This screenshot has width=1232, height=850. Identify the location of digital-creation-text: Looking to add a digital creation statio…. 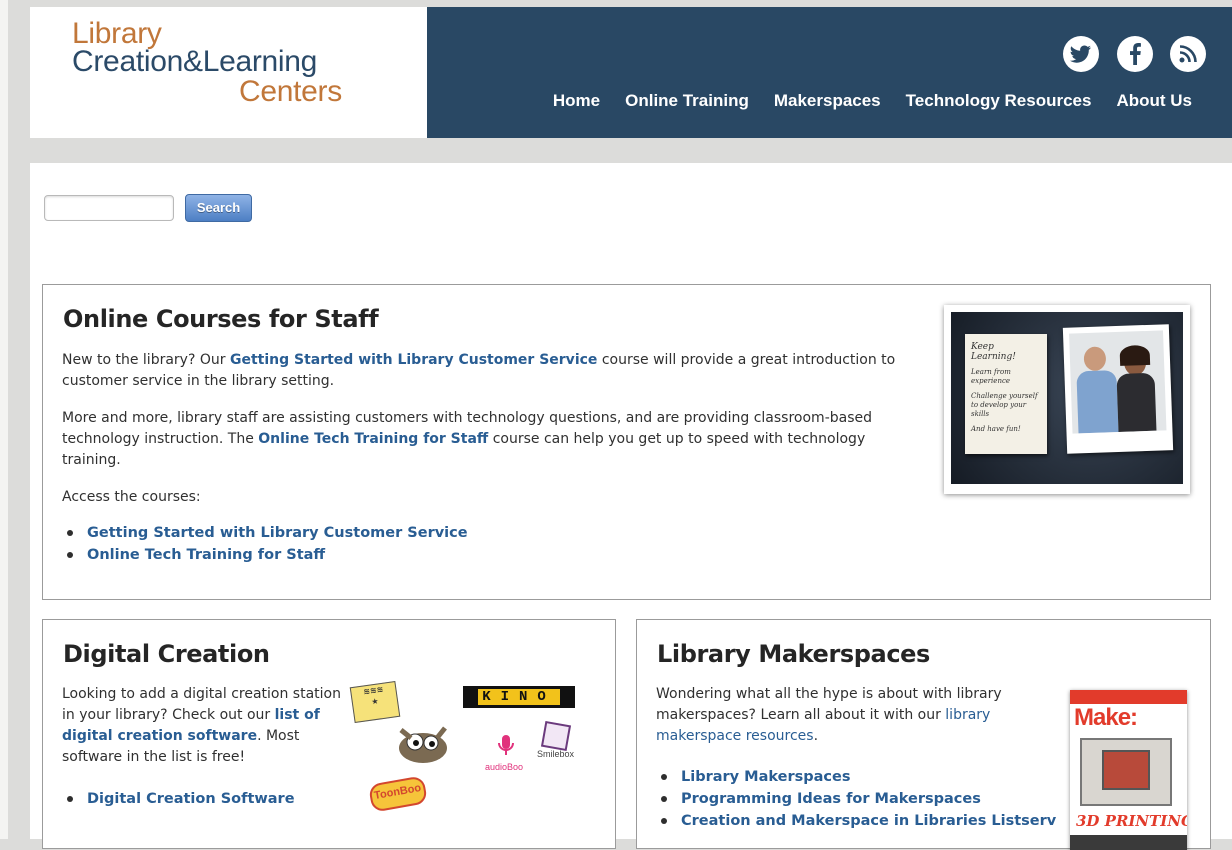
(201, 725).